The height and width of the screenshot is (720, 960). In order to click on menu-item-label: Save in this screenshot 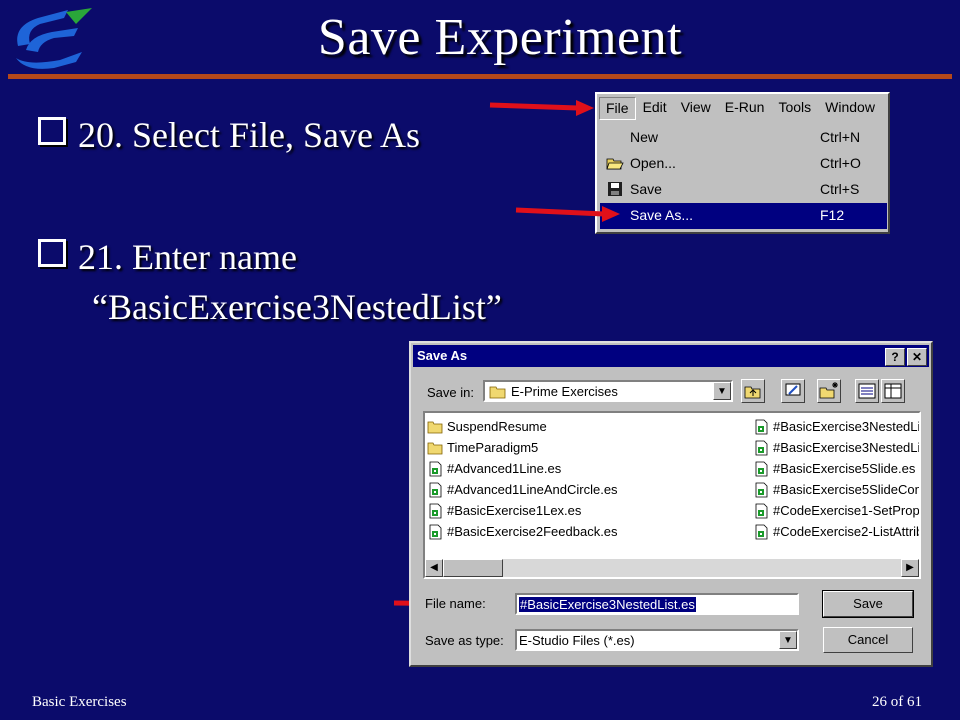, I will do `click(646, 189)`.